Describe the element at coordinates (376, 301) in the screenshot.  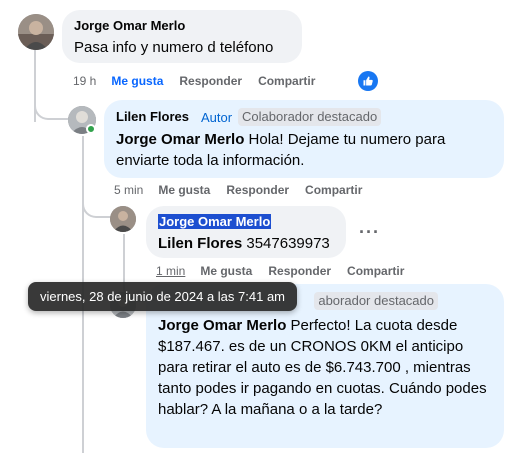
I see `status-badge: aborador destacado` at that location.